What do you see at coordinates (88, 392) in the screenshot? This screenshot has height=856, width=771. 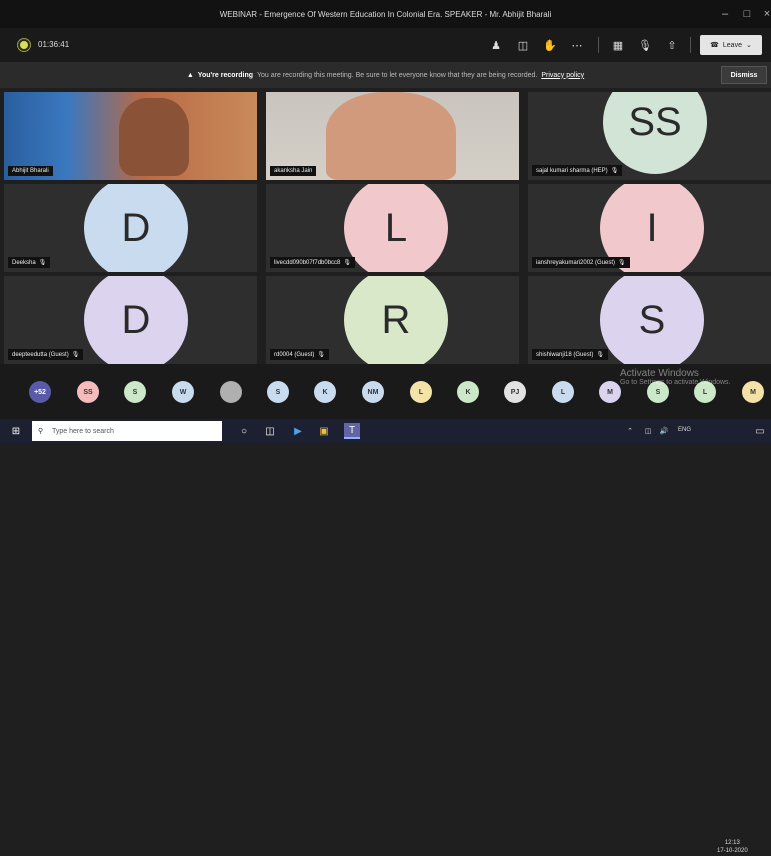 I see `participant-avatar-mini: SS` at bounding box center [88, 392].